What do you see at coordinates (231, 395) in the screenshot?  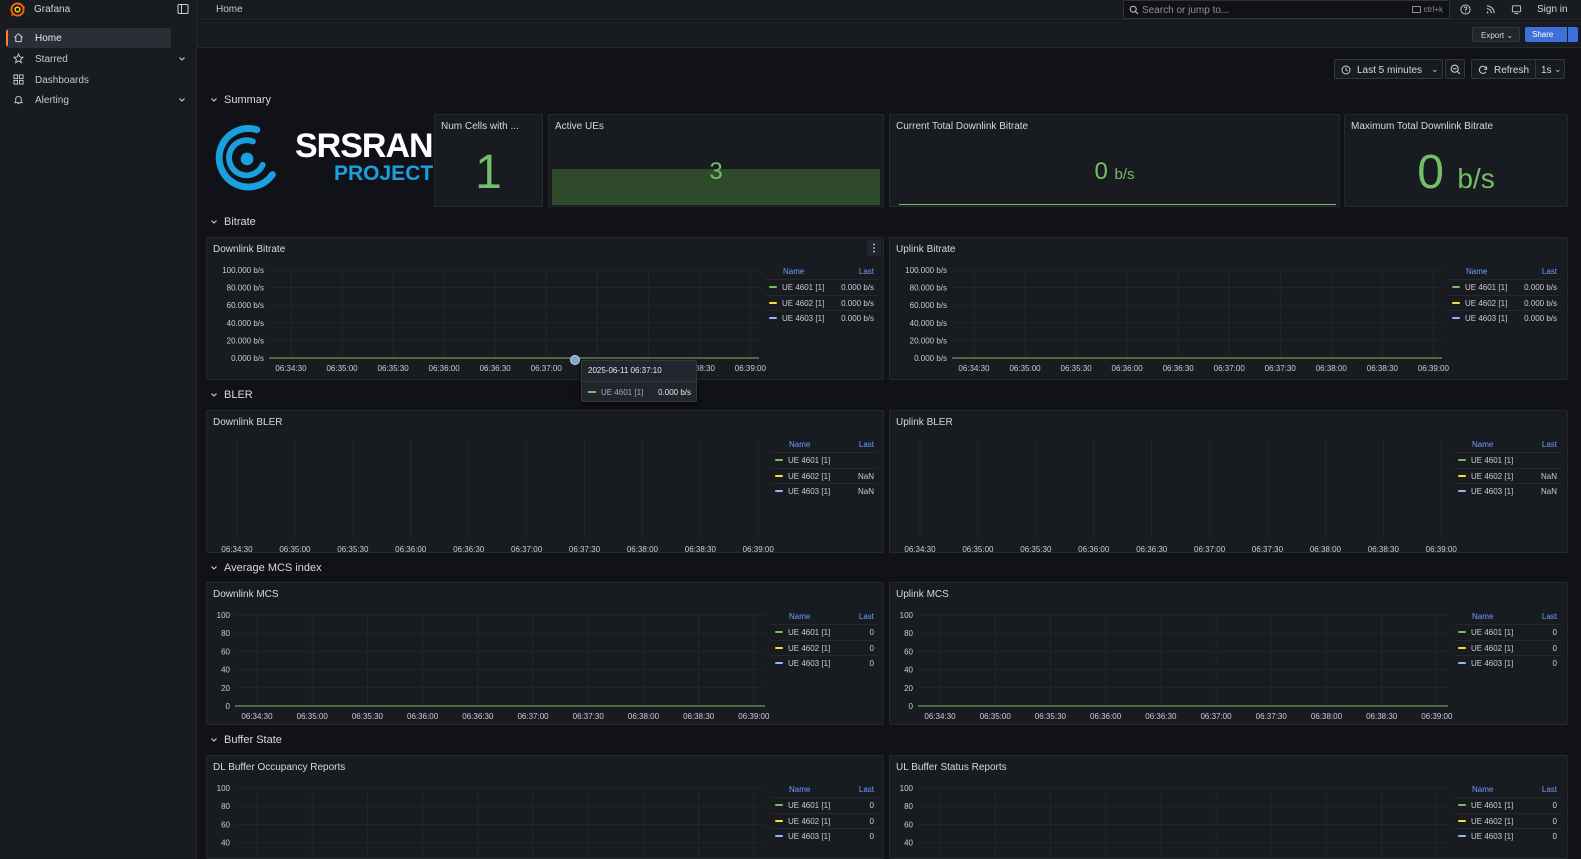 I see `row-bler: BLER` at bounding box center [231, 395].